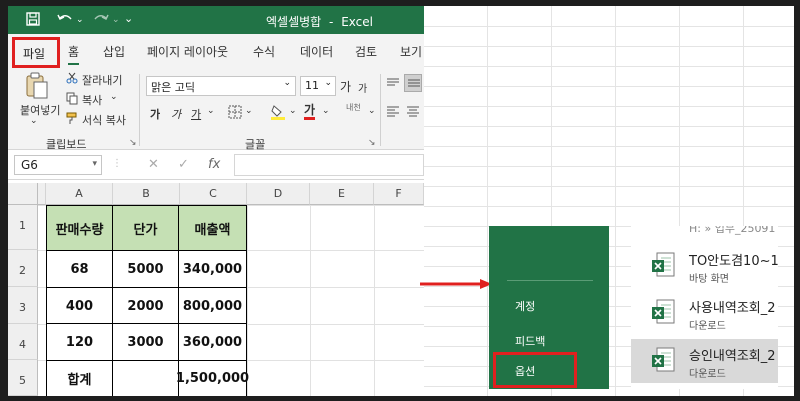 This screenshot has width=800, height=401. I want to click on recent-file-item: 승인내역조회_2 다운로드, so click(704, 361).